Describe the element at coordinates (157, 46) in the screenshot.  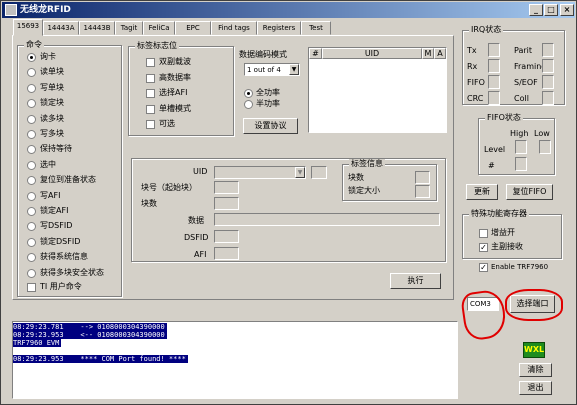
I see `tag-flags-legend: 标签标志位` at that location.